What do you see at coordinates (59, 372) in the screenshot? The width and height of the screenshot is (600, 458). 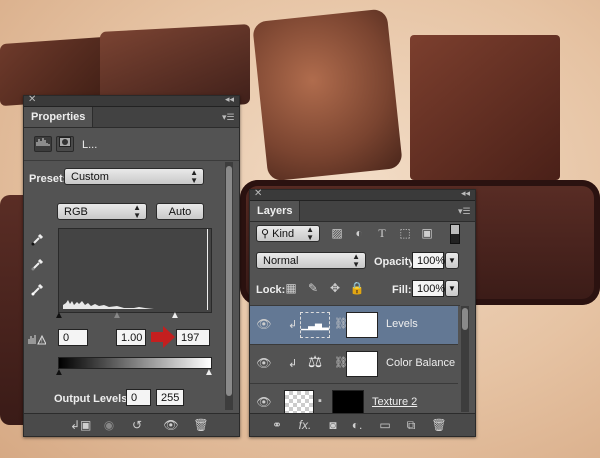 I see `output-black-slider: ▲` at bounding box center [59, 372].